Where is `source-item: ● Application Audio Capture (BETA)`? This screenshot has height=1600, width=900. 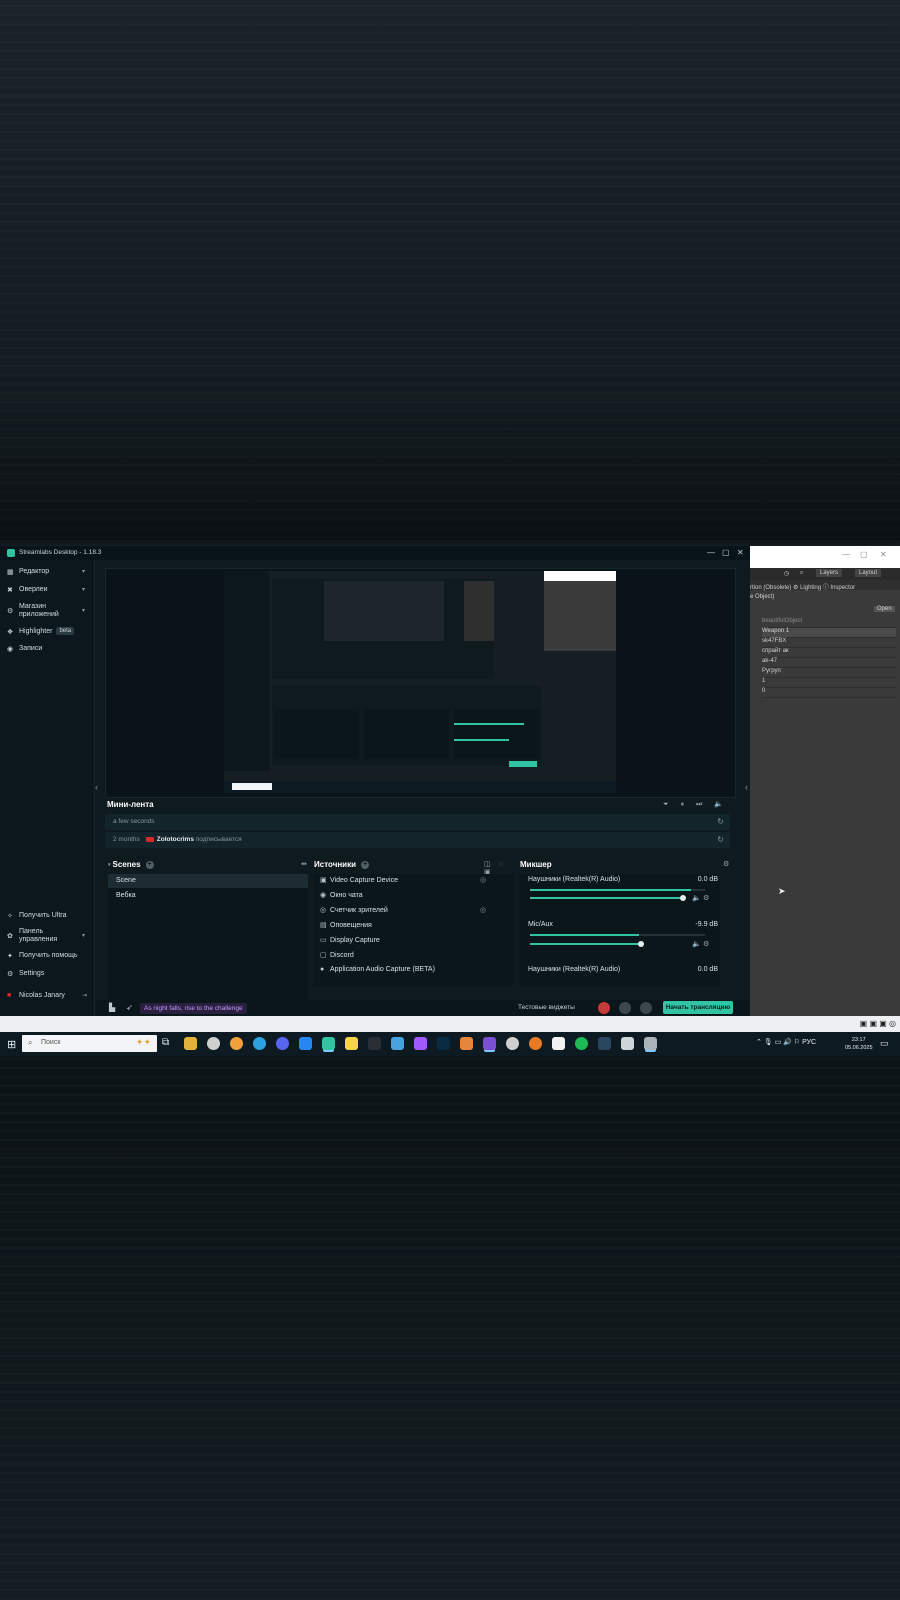
source-item: ● Application Audio Capture (BETA) is located at coordinates (377, 969).